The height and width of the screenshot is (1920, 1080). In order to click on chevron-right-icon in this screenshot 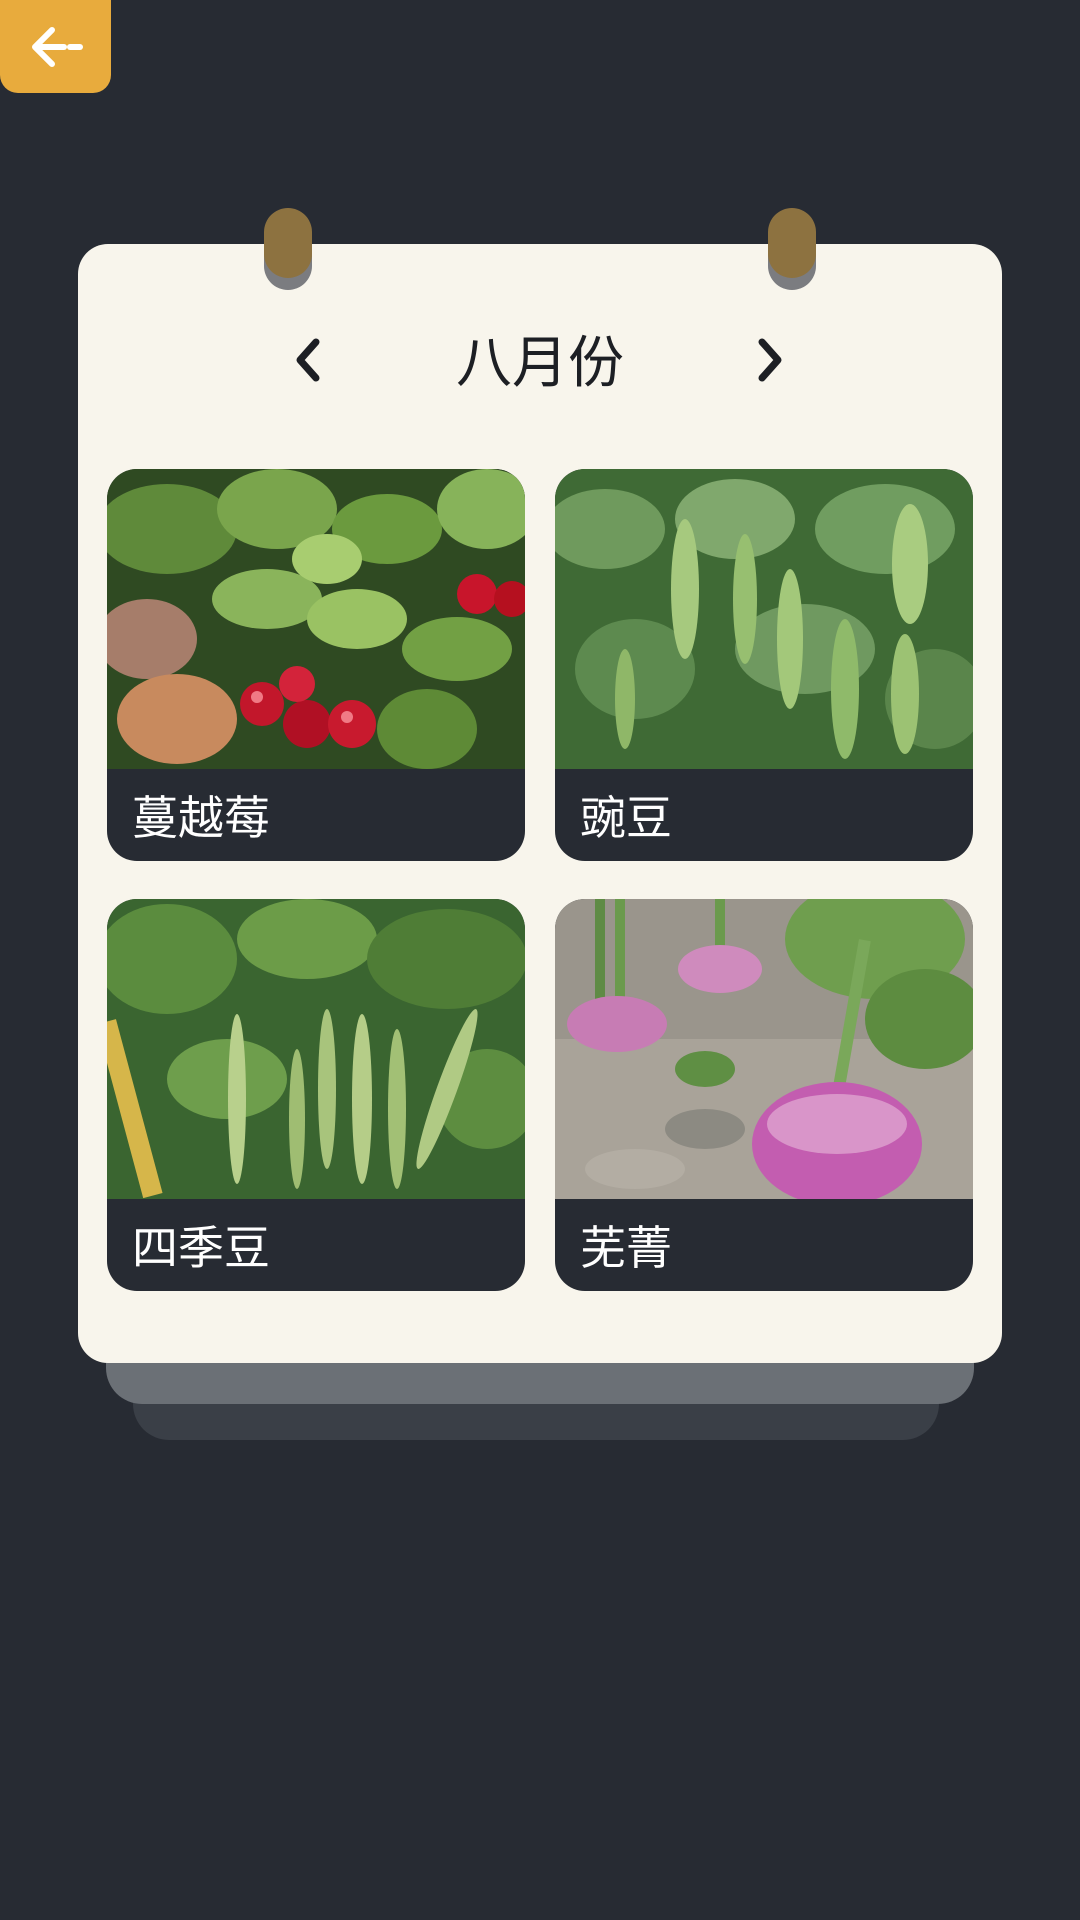, I will do `click(770, 360)`.